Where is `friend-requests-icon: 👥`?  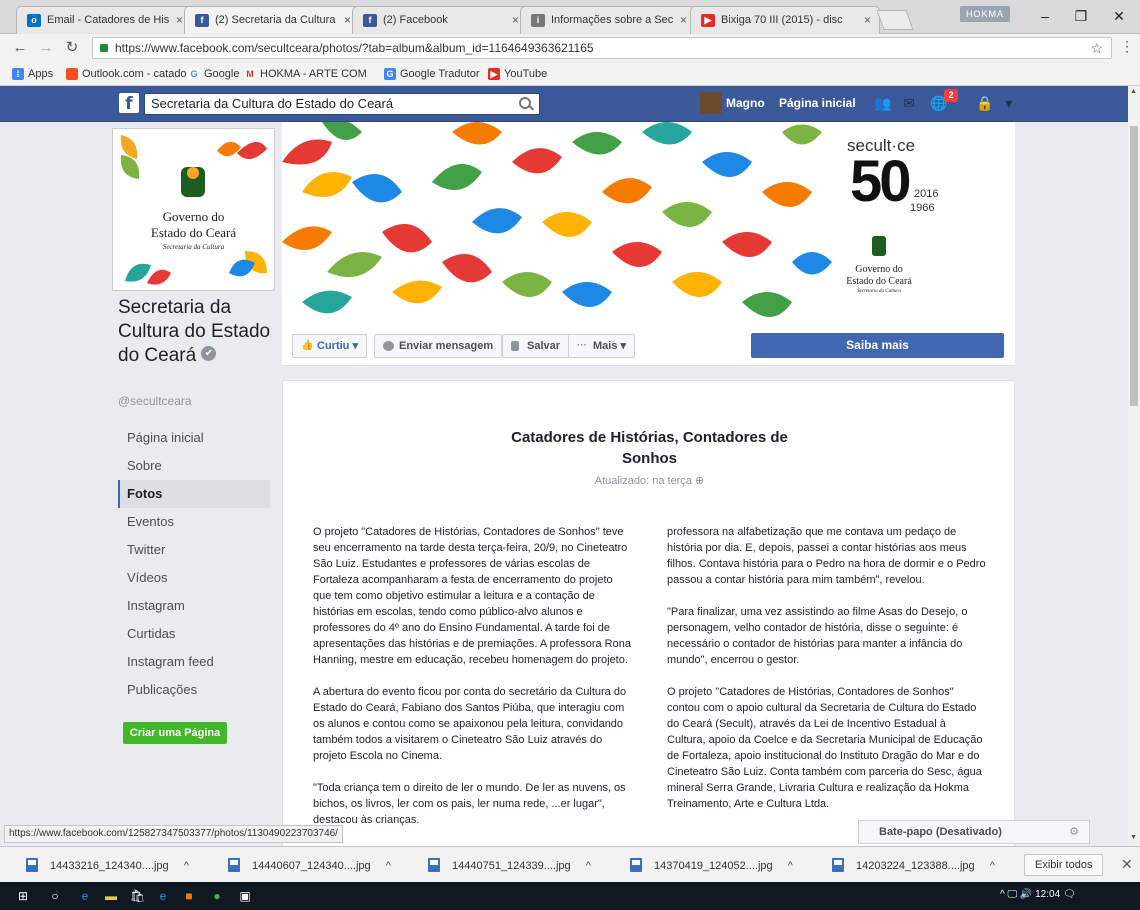
friend-requests-icon: 👥 is located at coordinates (883, 103).